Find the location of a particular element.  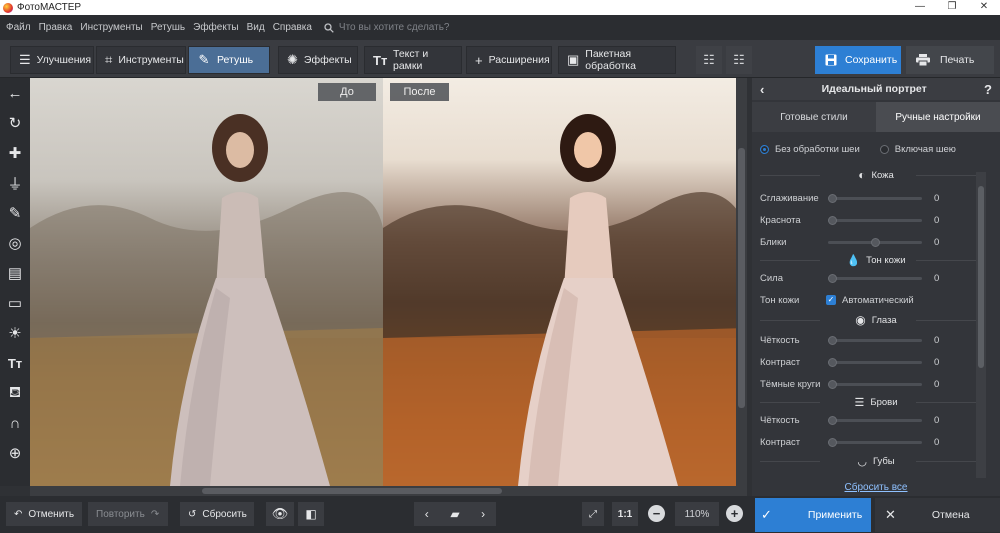

slider-dark-circles: Тёмные круги 0 is located at coordinates (876, 384).